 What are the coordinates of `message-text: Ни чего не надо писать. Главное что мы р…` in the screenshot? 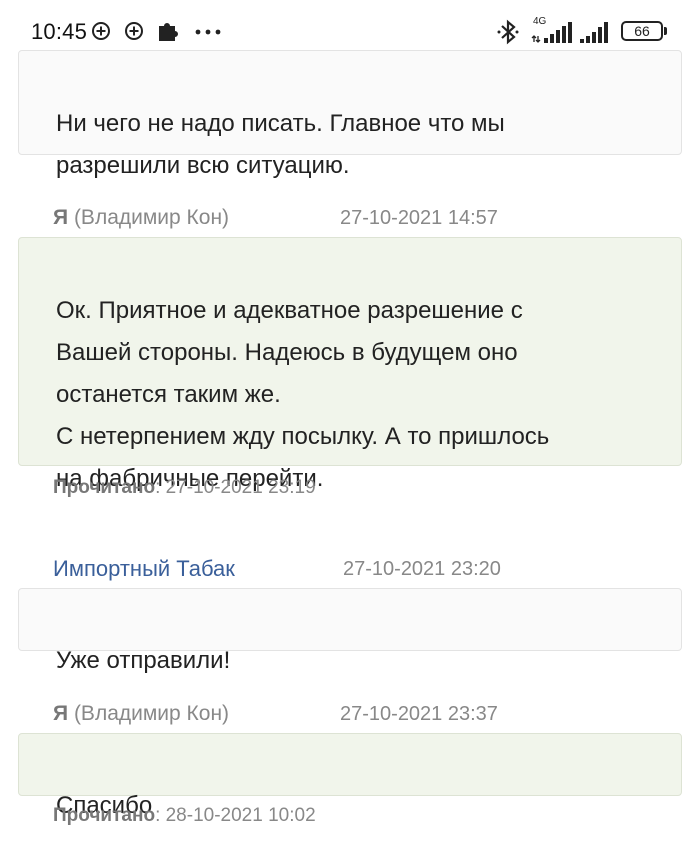 It's located at (280, 144).